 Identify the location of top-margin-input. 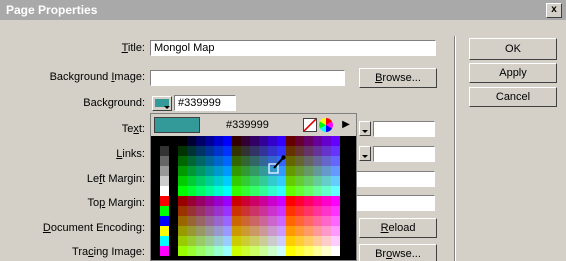
(395, 203).